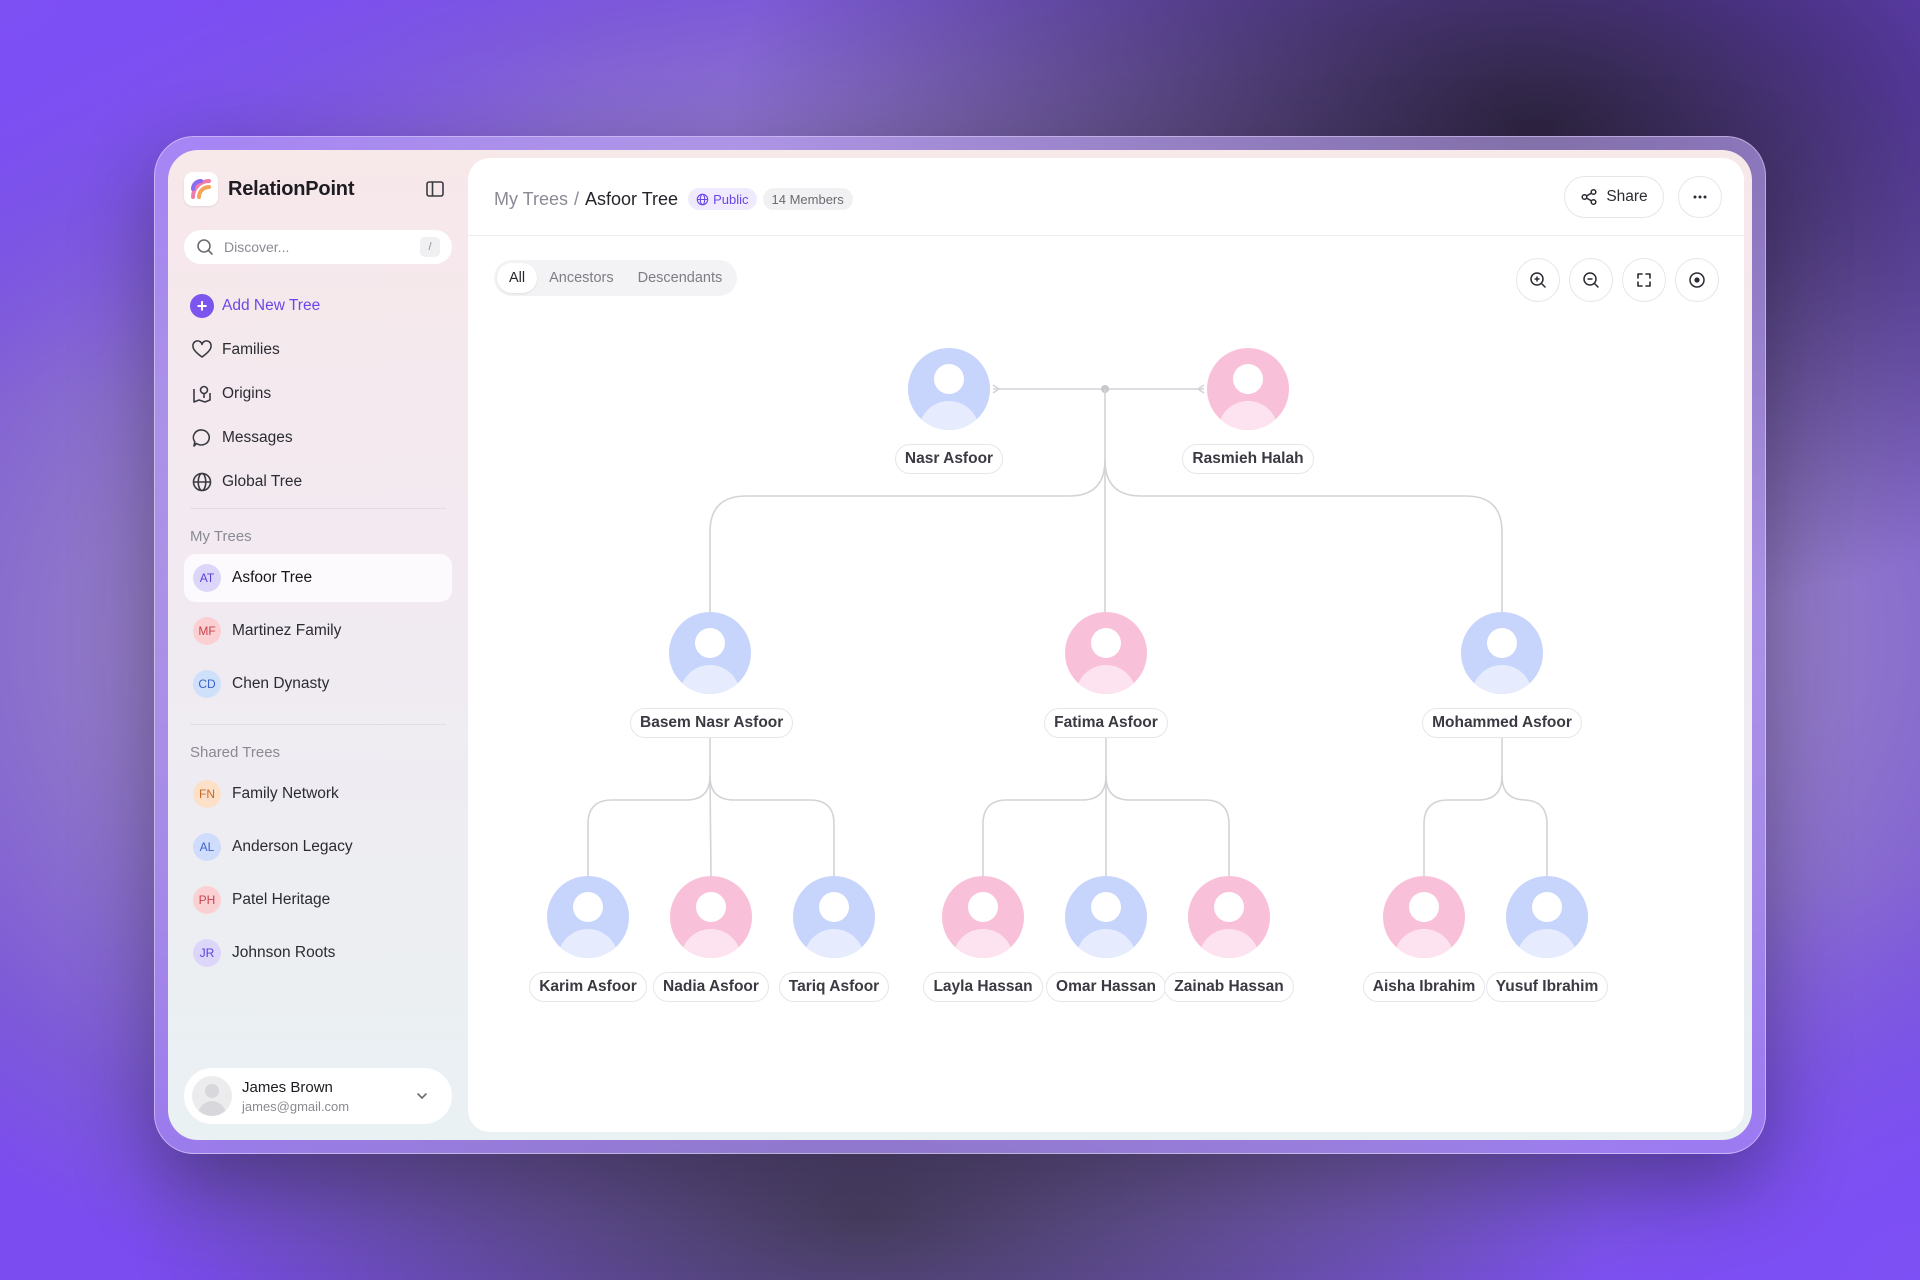  I want to click on user-menu: James Brown james@gmail.com, so click(318, 1096).